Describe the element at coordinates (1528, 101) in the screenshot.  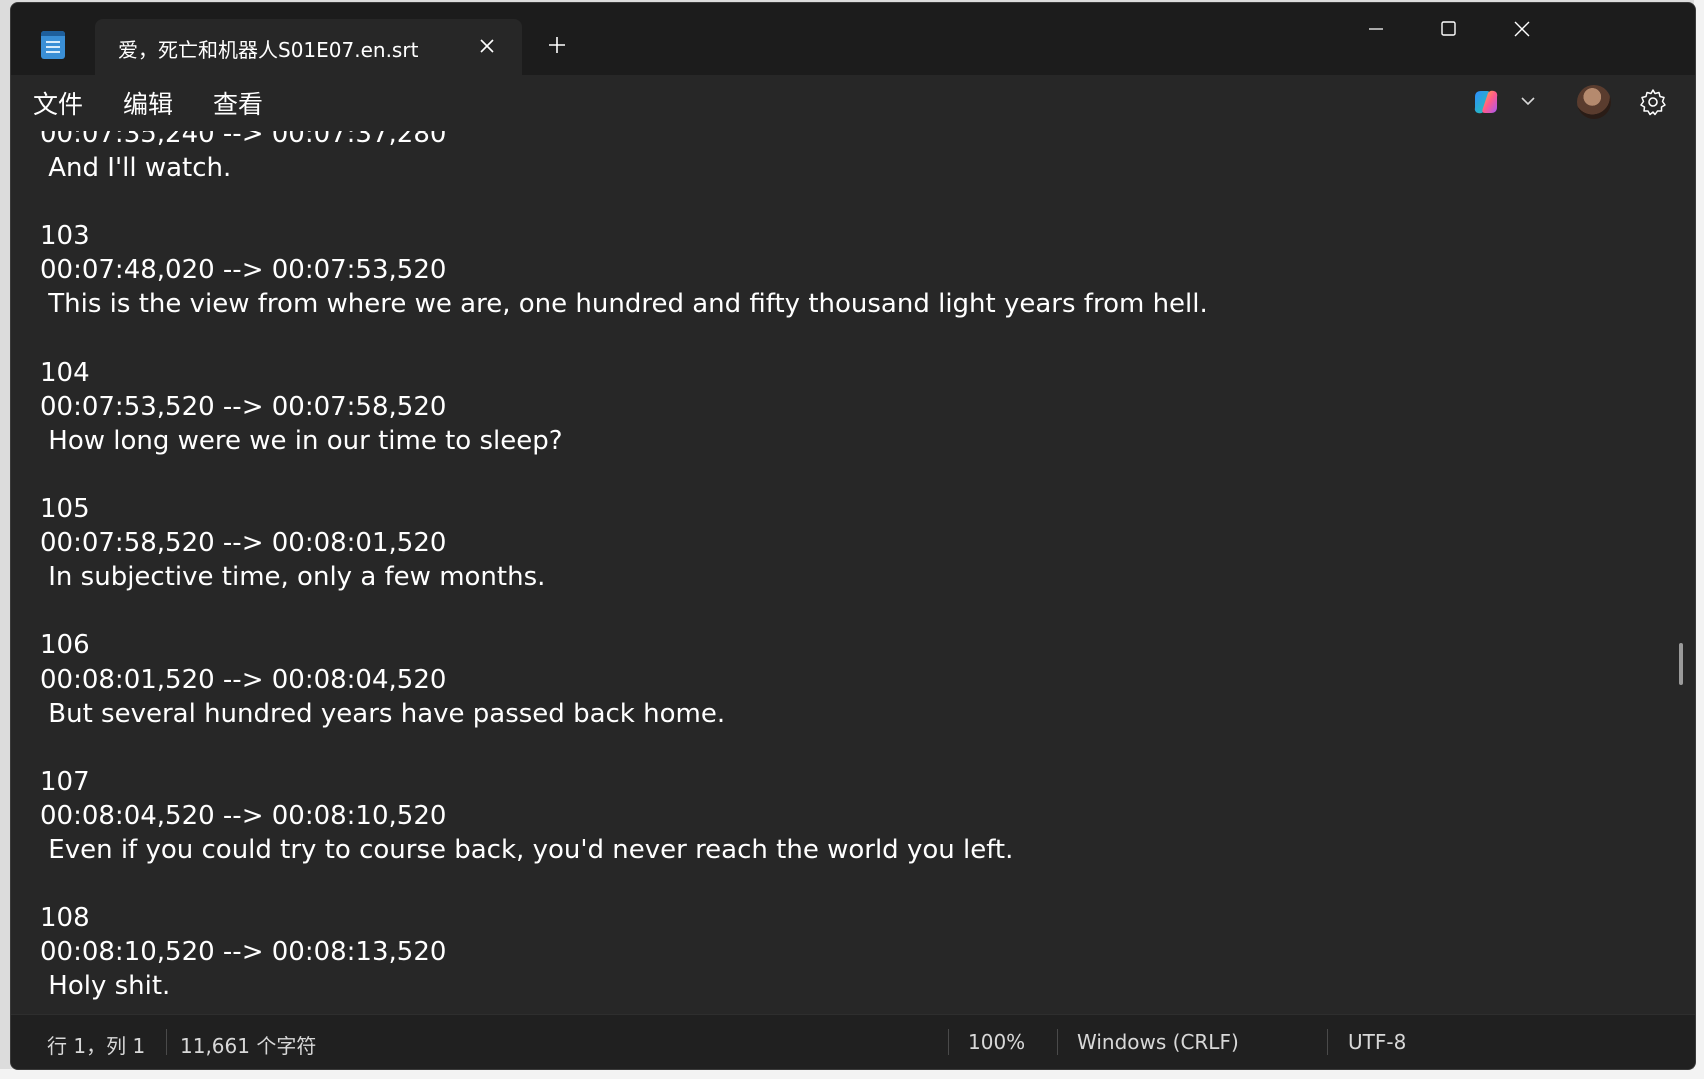
I see `chevron-down-icon` at that location.